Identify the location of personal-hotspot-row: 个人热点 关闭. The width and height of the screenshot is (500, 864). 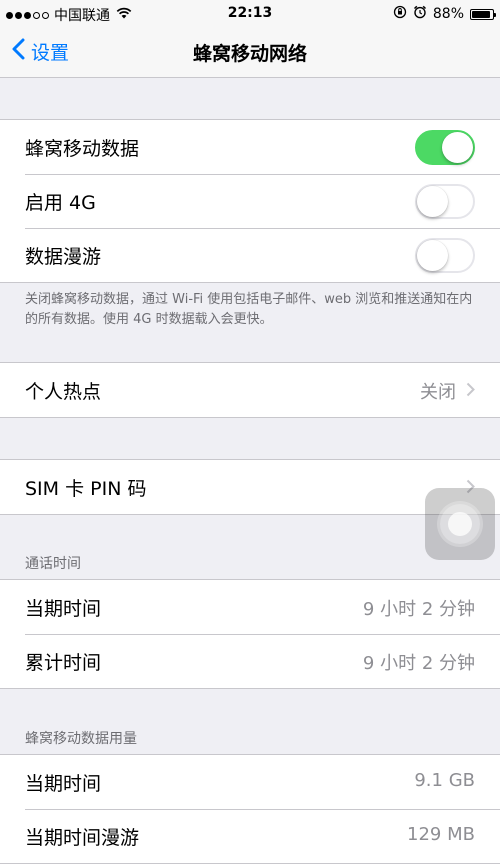
(250, 390).